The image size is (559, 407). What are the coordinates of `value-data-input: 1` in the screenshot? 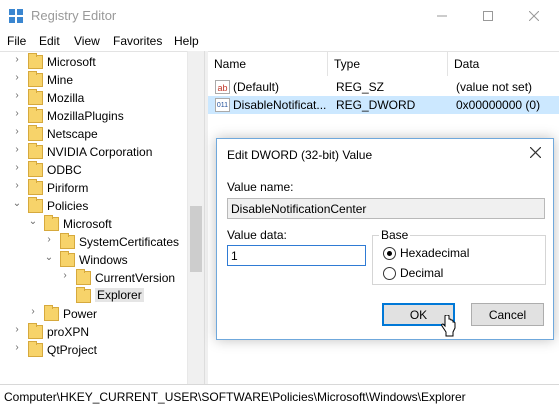 It's located at (296, 255).